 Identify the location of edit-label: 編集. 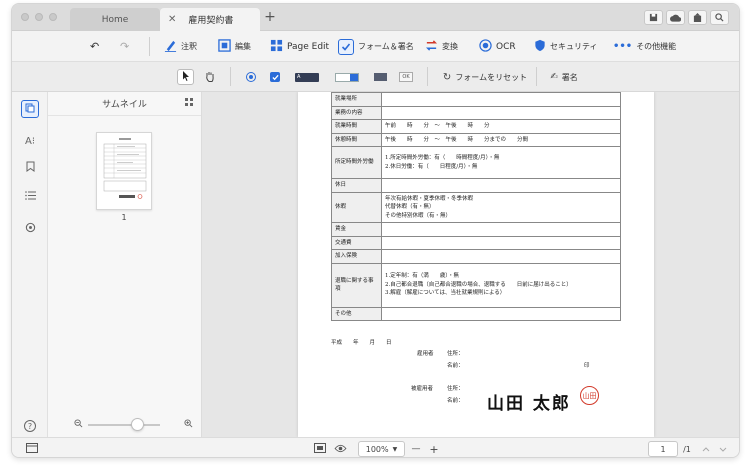
(243, 46).